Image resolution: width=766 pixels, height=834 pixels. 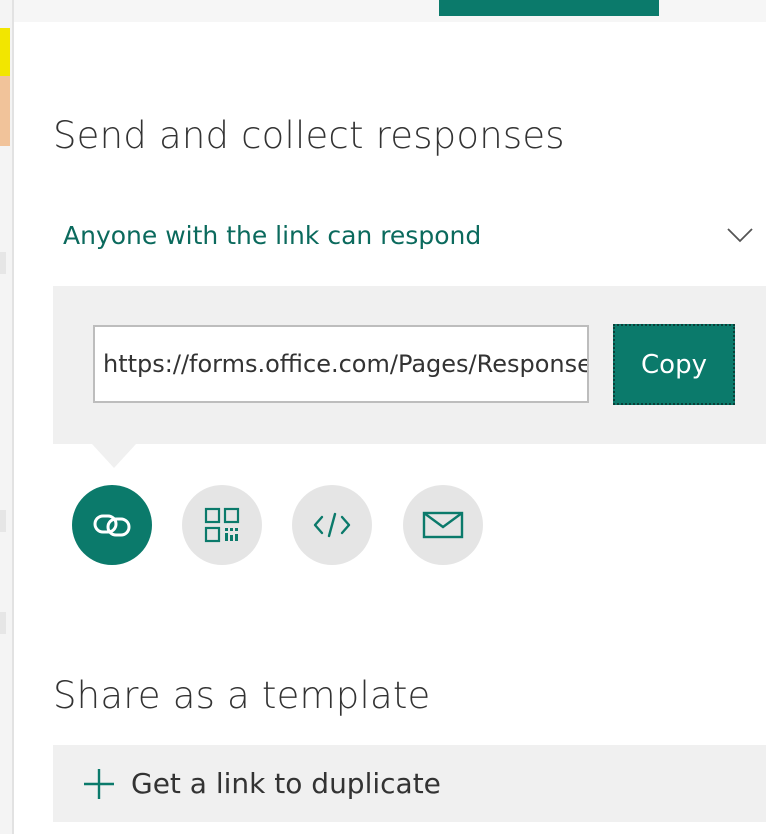 I want to click on permission-dropdown: Anyone with the link can respond, so click(x=409, y=235).